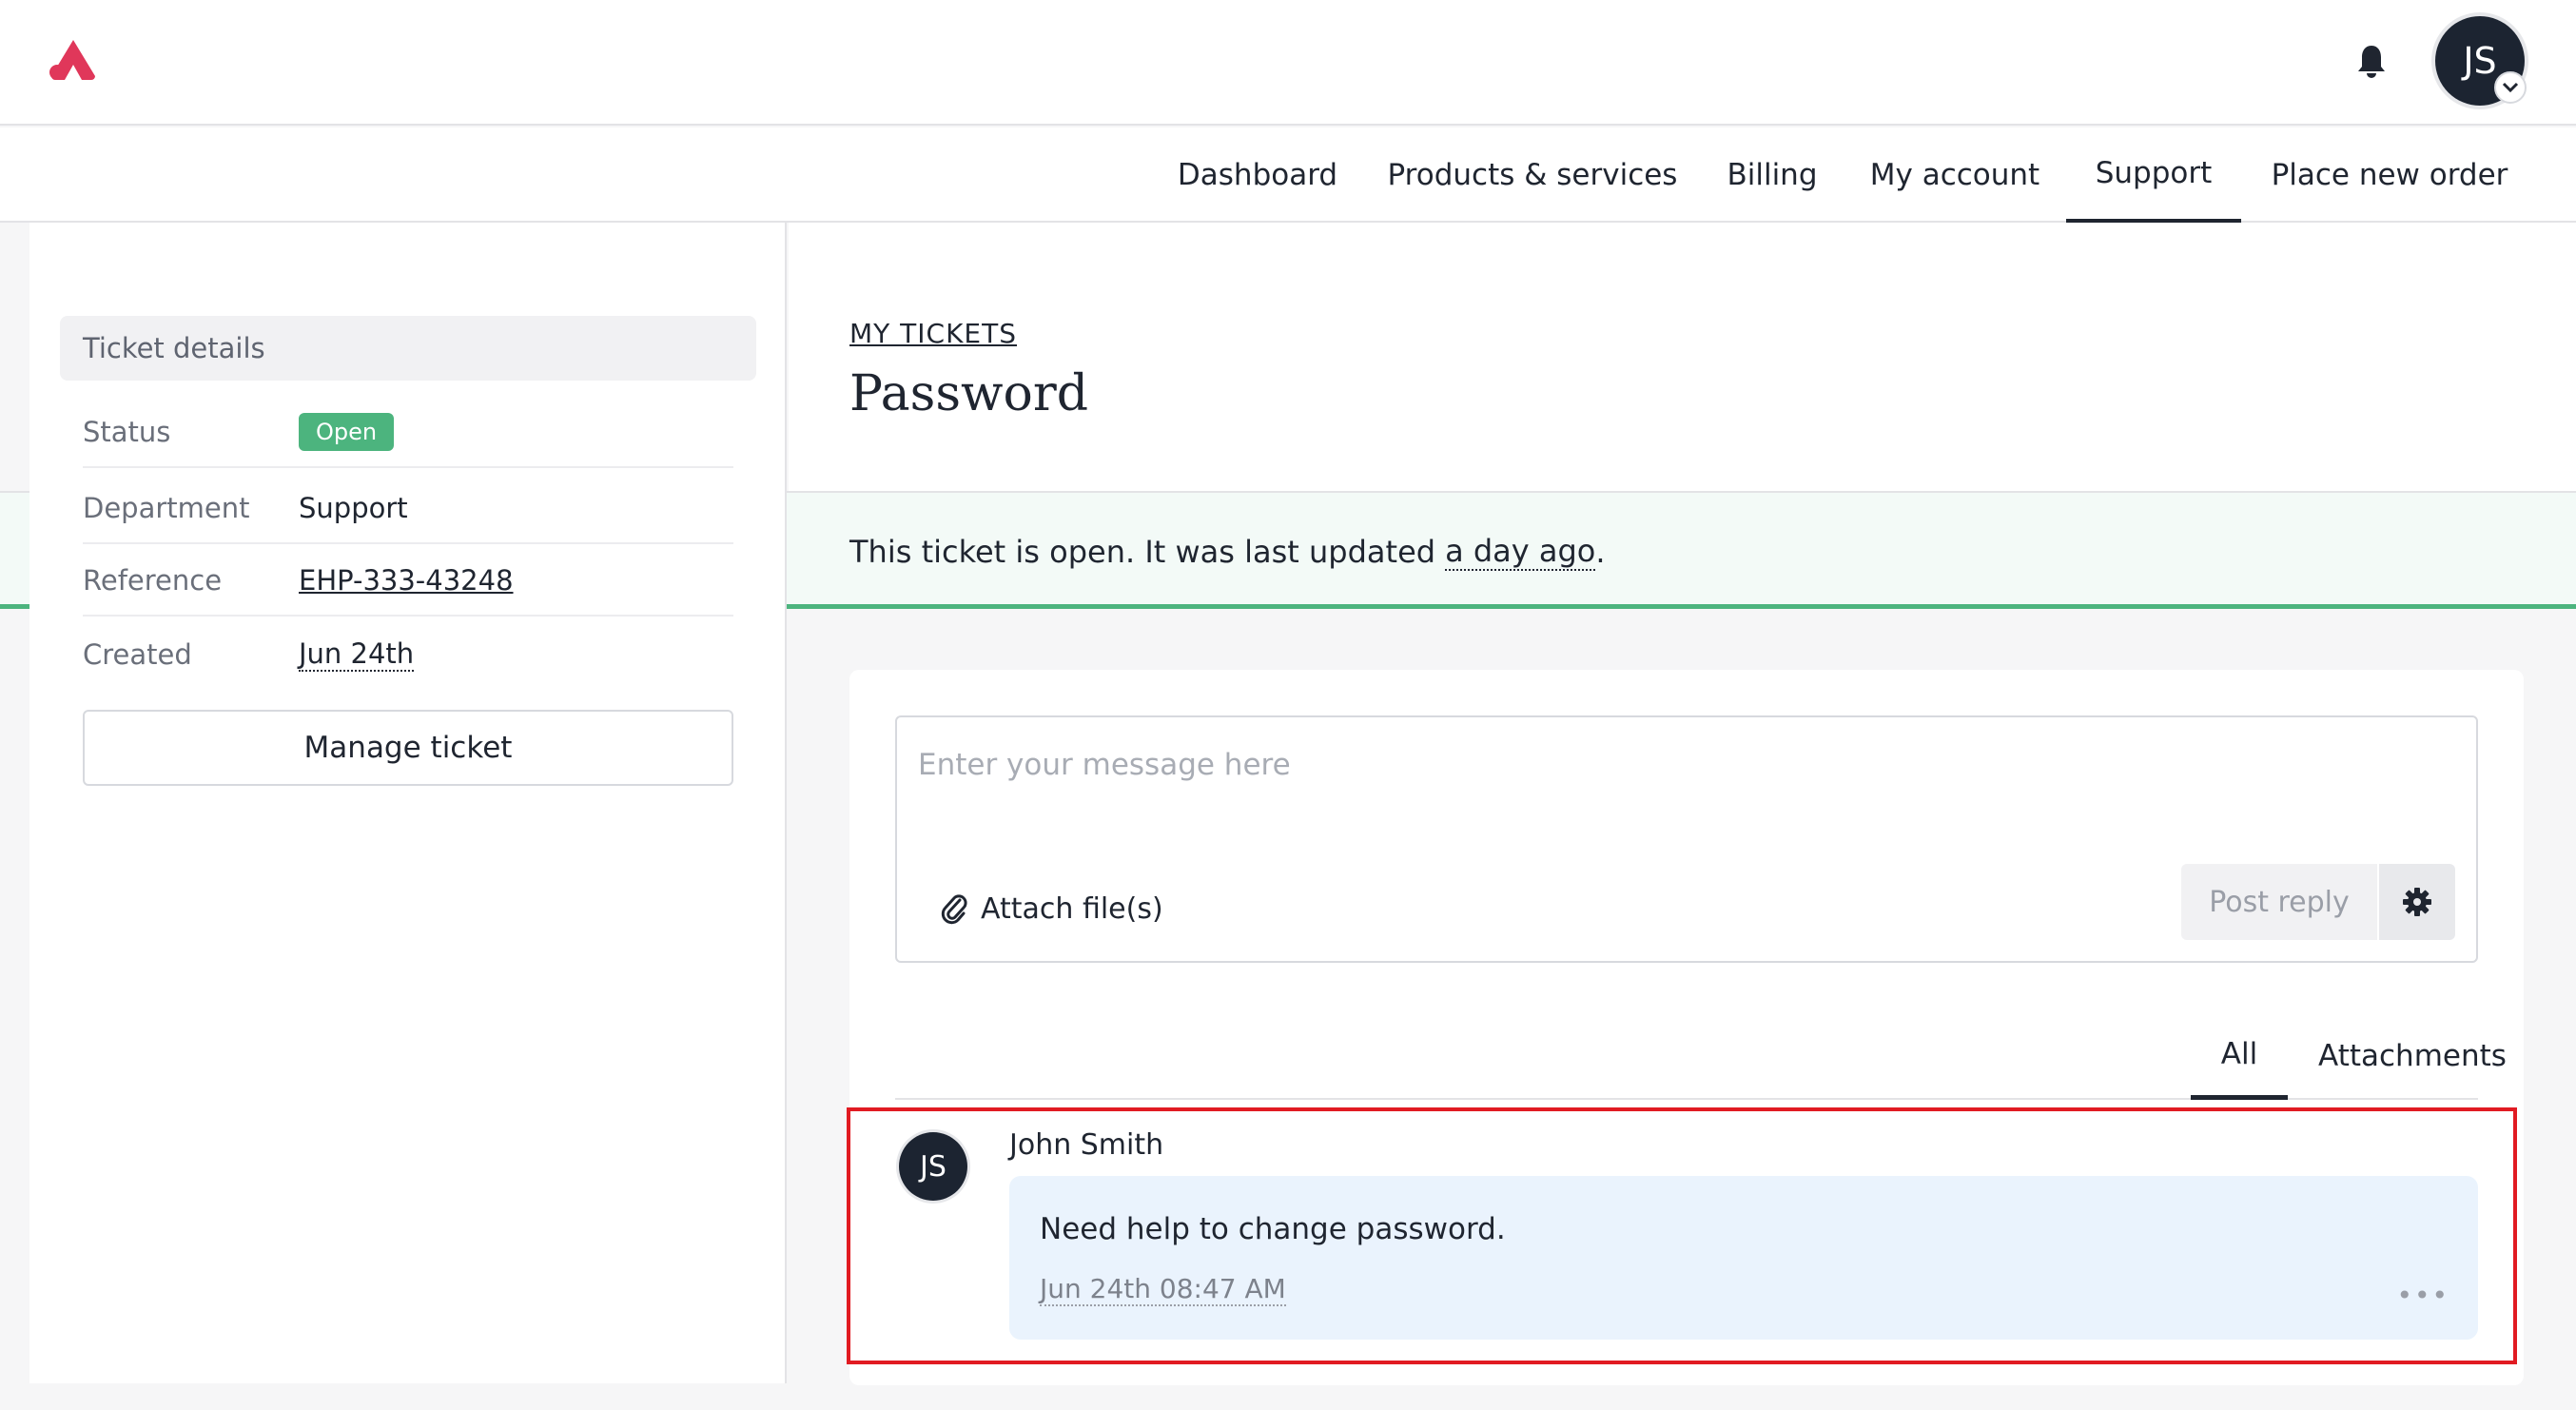  Describe the element at coordinates (969, 393) in the screenshot. I see `page-title: Password` at that location.